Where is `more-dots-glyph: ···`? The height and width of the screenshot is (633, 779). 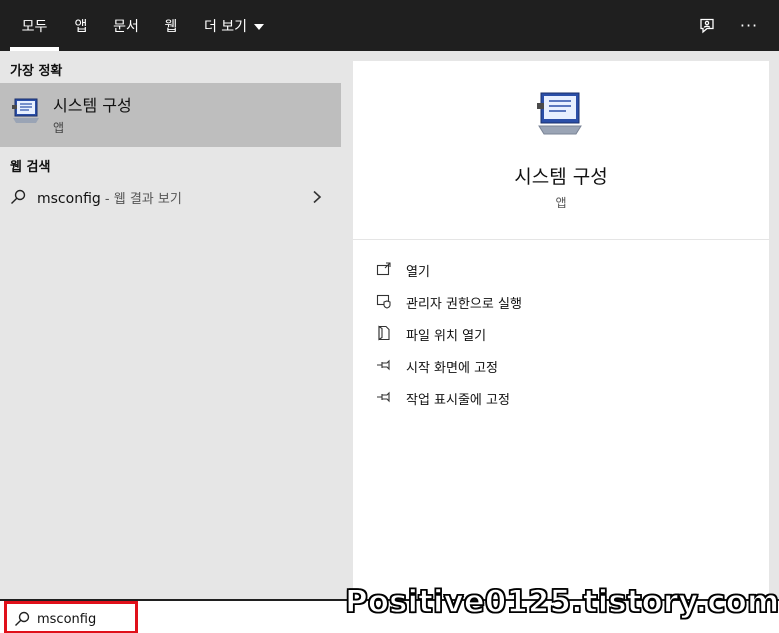 more-dots-glyph: ··· is located at coordinates (749, 25).